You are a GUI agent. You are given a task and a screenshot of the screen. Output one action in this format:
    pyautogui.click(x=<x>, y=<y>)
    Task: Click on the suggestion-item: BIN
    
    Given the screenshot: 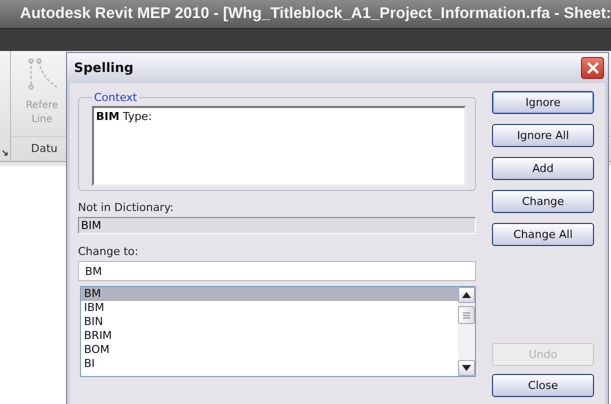 What is the action you would take?
    pyautogui.click(x=269, y=322)
    